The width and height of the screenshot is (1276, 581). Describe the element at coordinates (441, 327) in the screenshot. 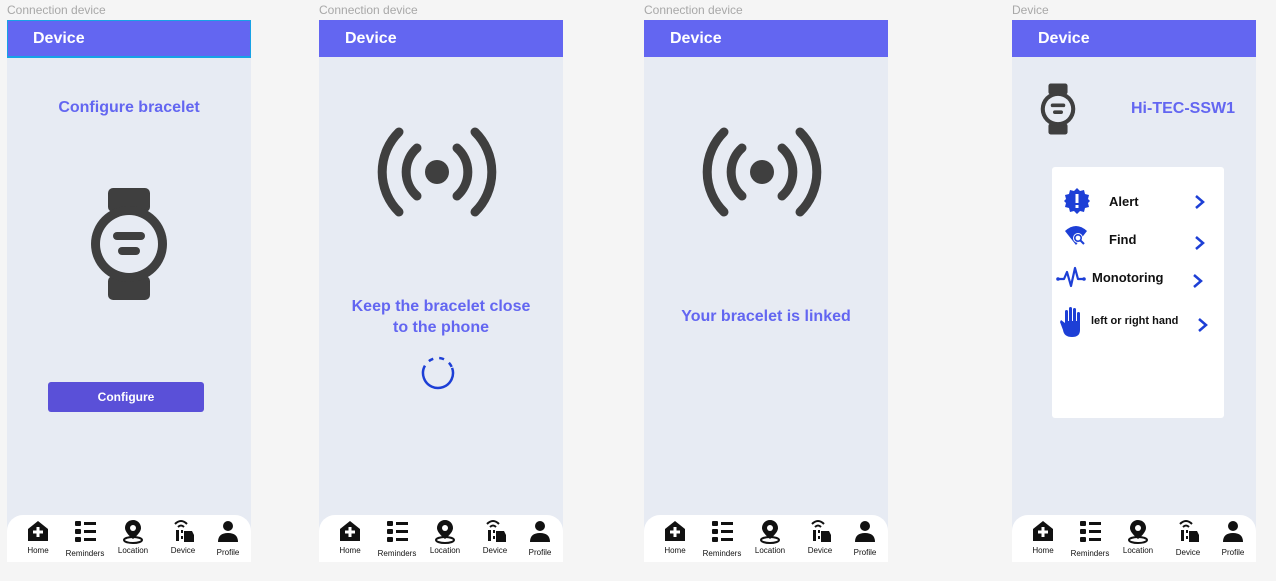

I see `keep-close-line2: to the phone` at that location.